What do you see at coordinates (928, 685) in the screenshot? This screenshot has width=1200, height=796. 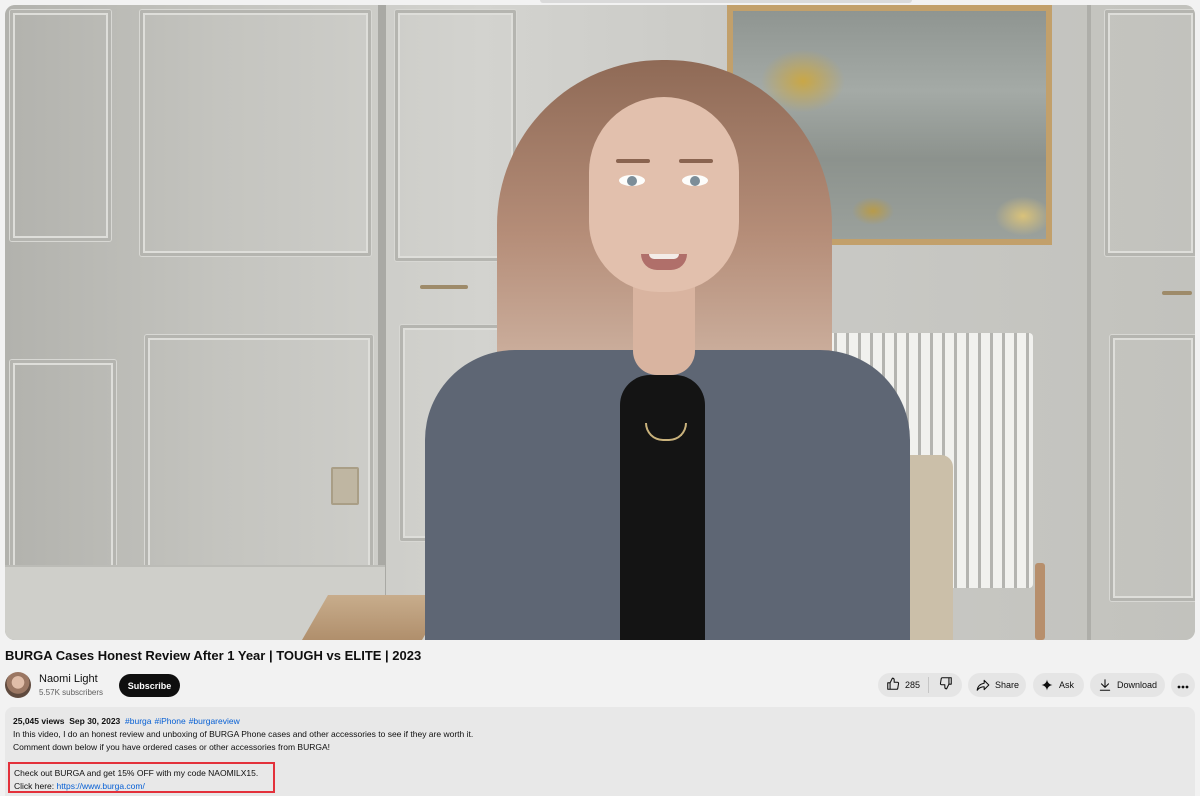 I see `pill-divider` at bounding box center [928, 685].